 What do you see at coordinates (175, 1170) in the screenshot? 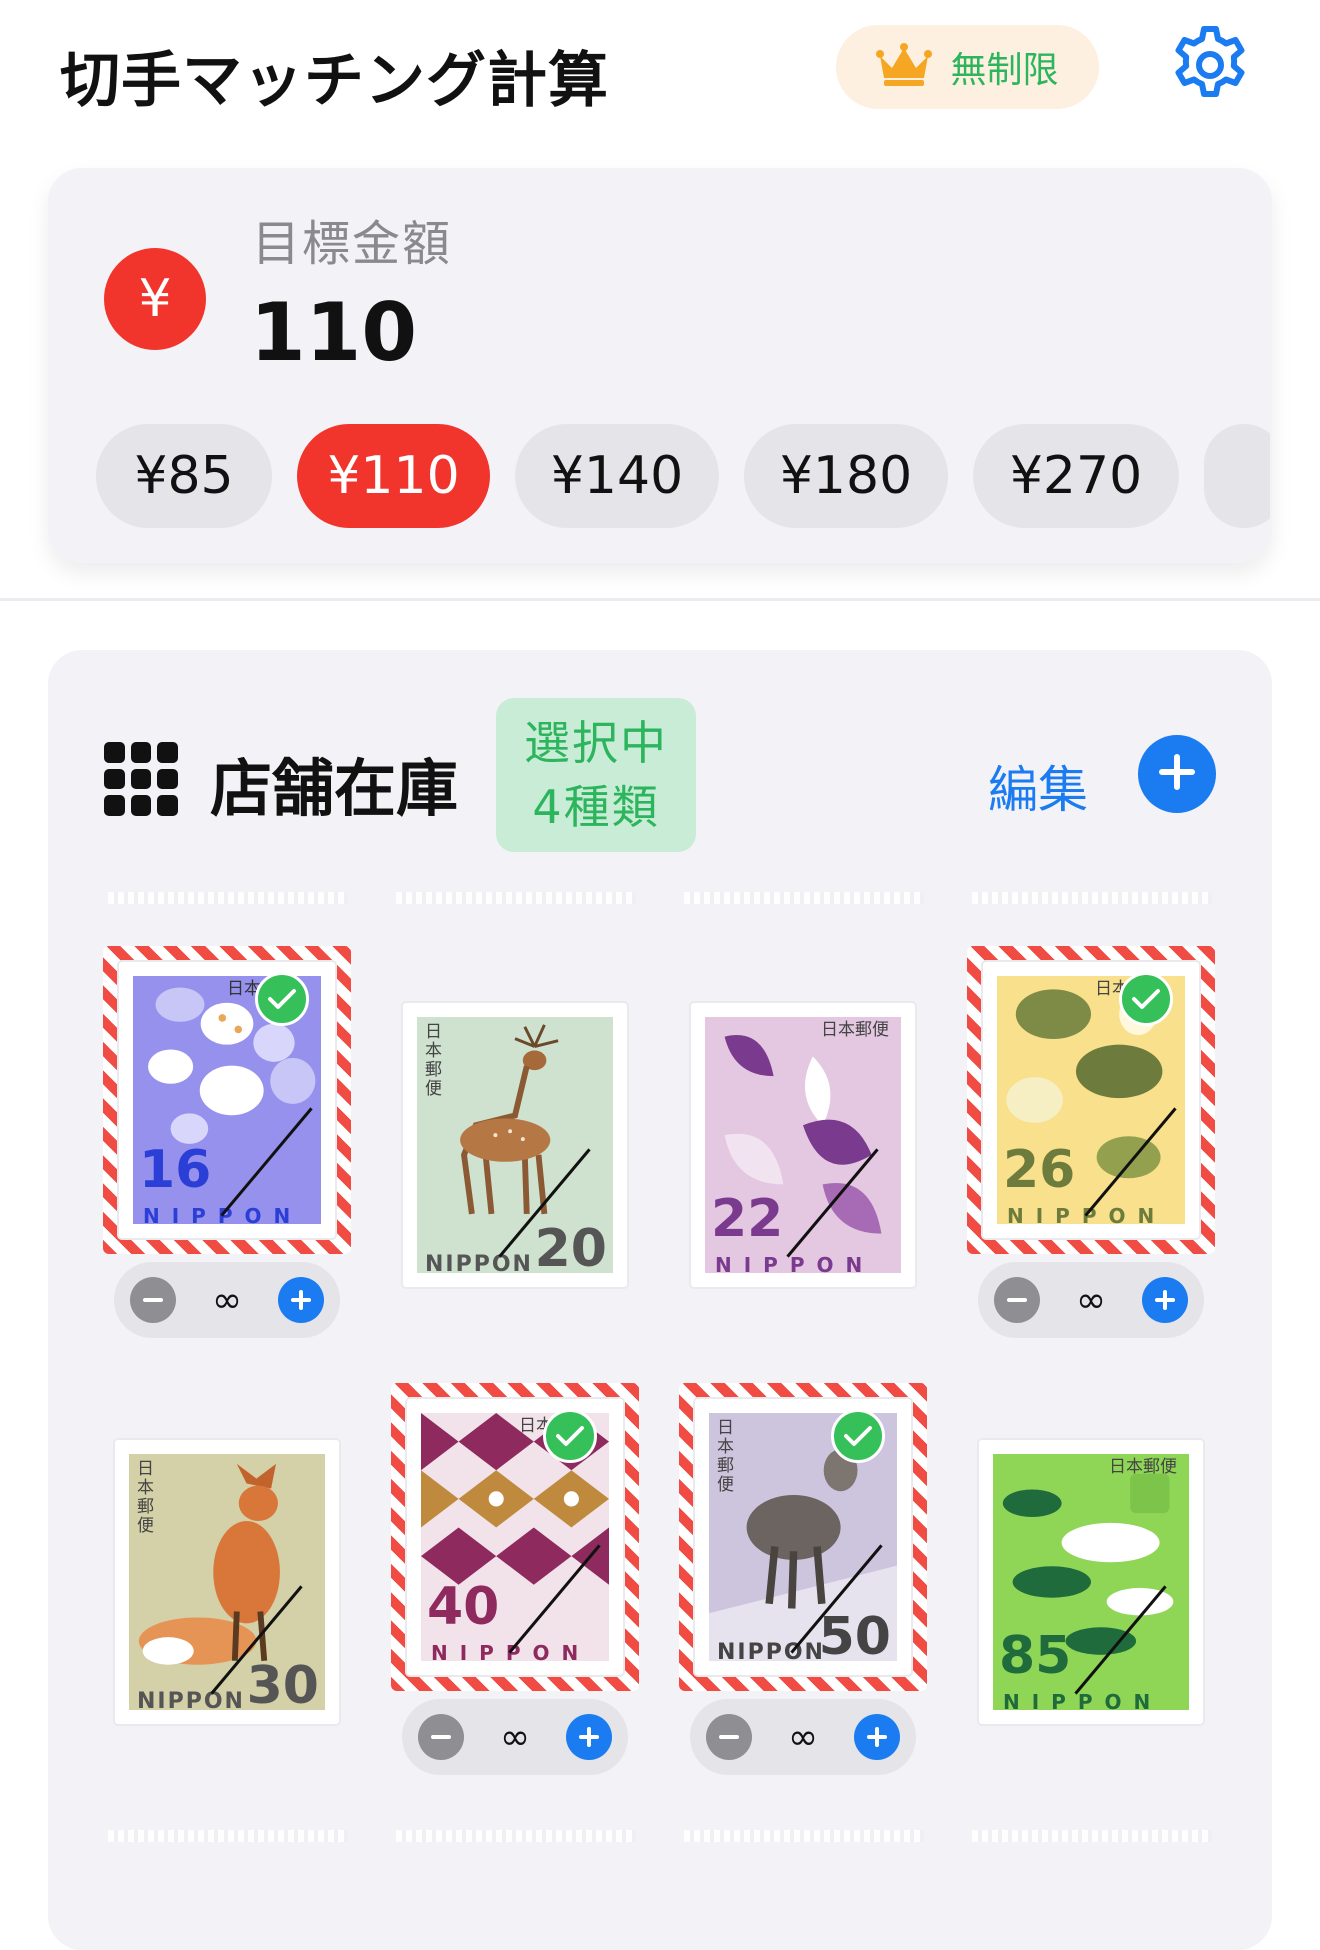
I see `stamp-denomination: 16` at bounding box center [175, 1170].